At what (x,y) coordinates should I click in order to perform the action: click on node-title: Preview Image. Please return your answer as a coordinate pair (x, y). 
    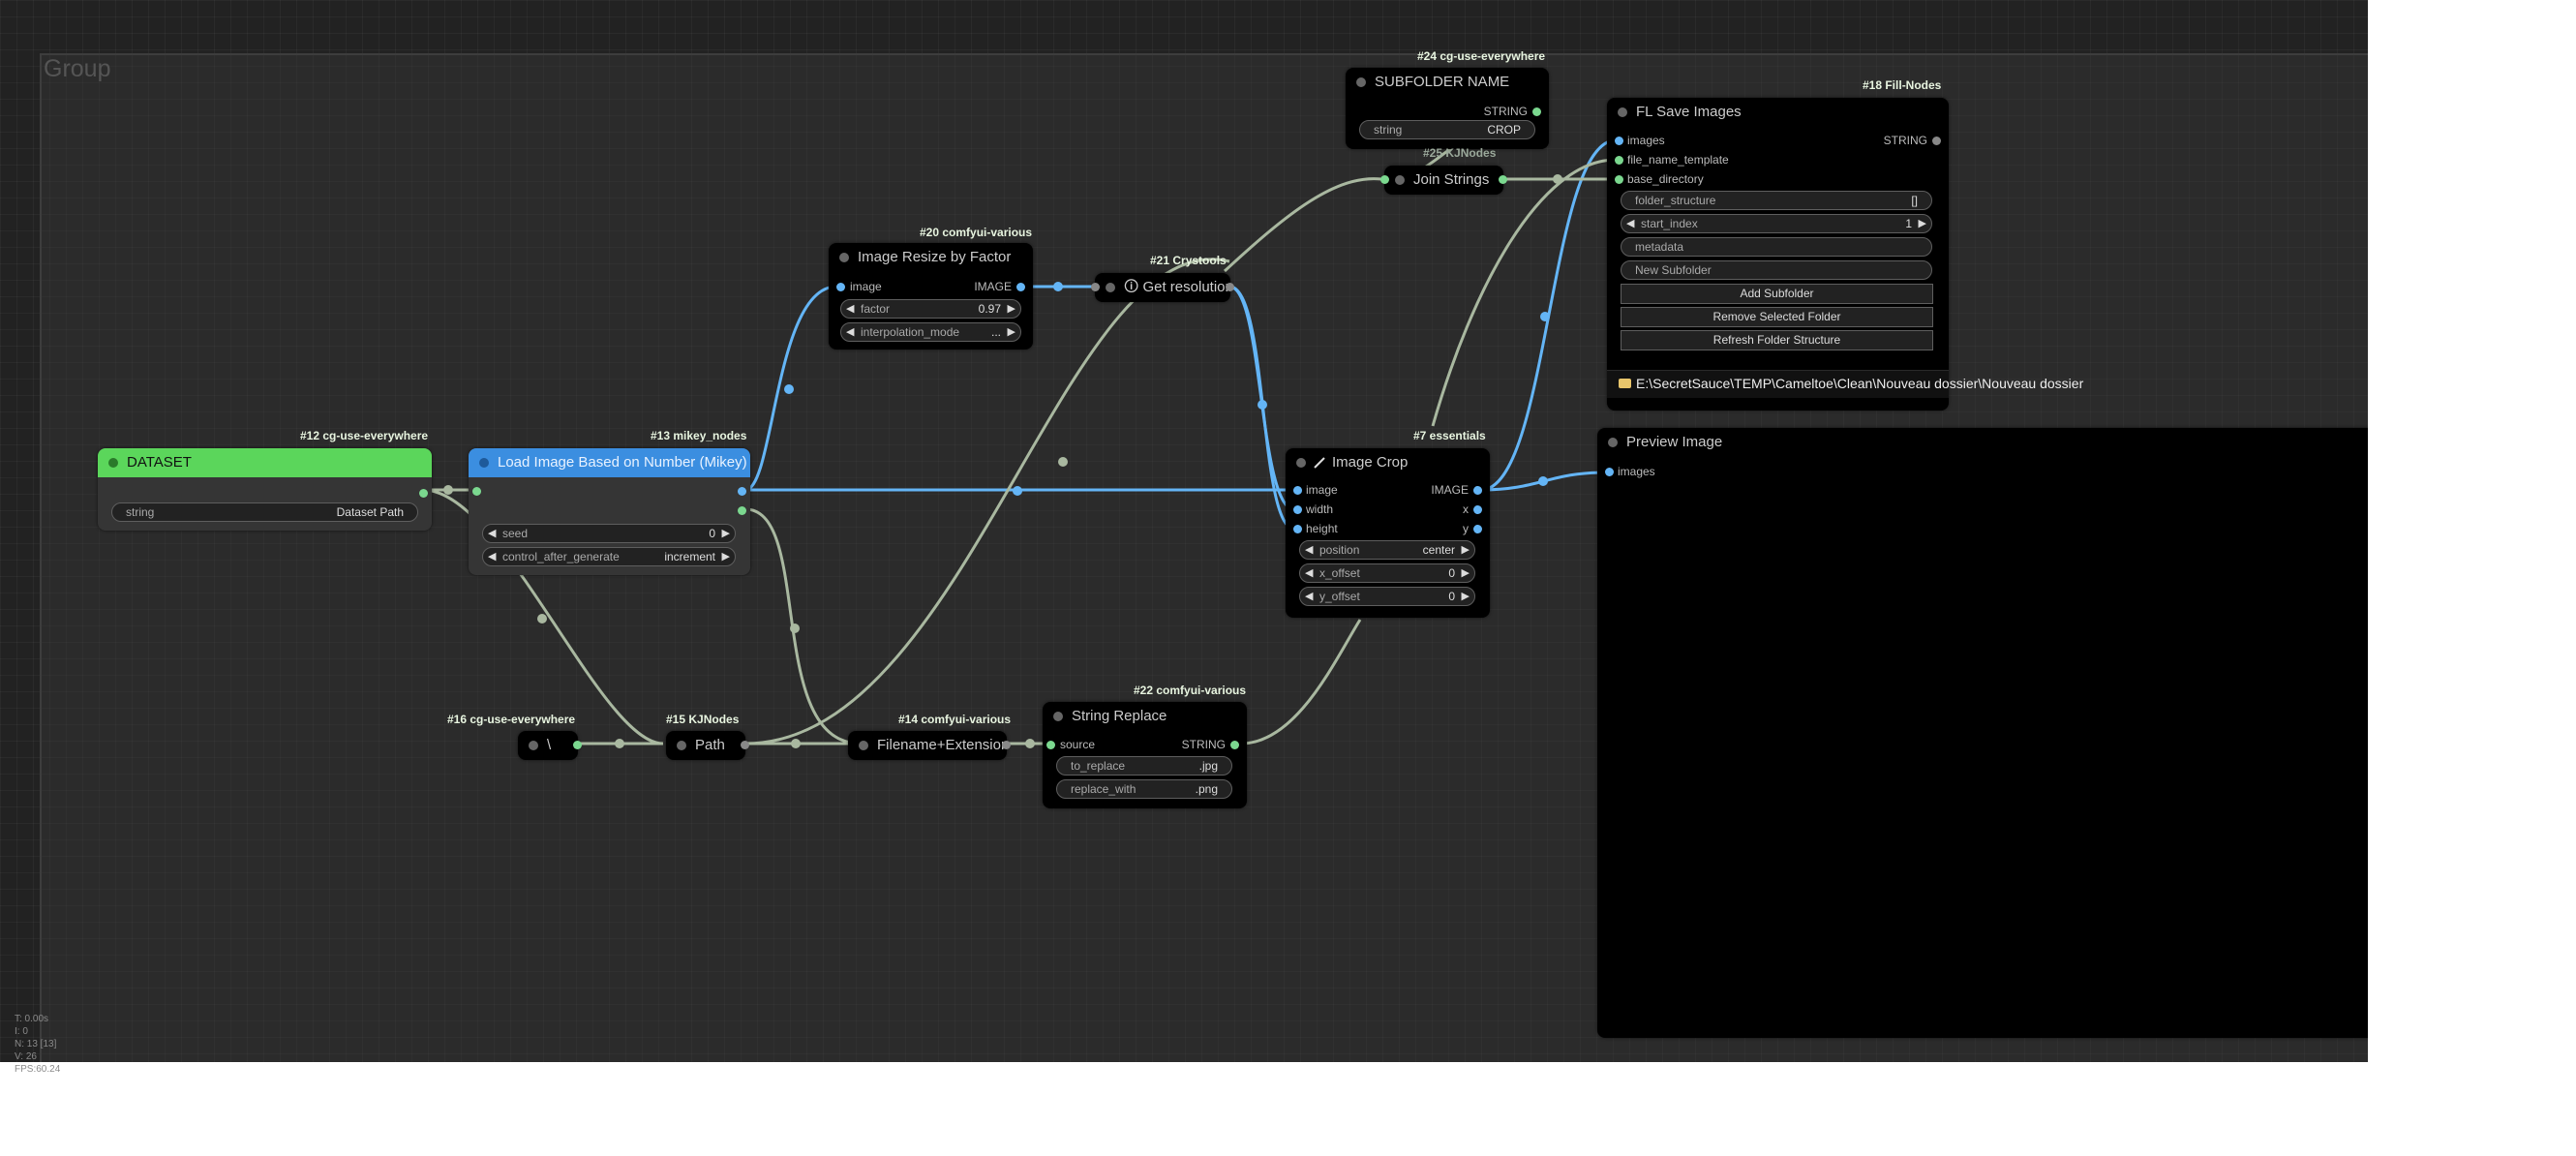
    Looking at the image, I should click on (1982, 442).